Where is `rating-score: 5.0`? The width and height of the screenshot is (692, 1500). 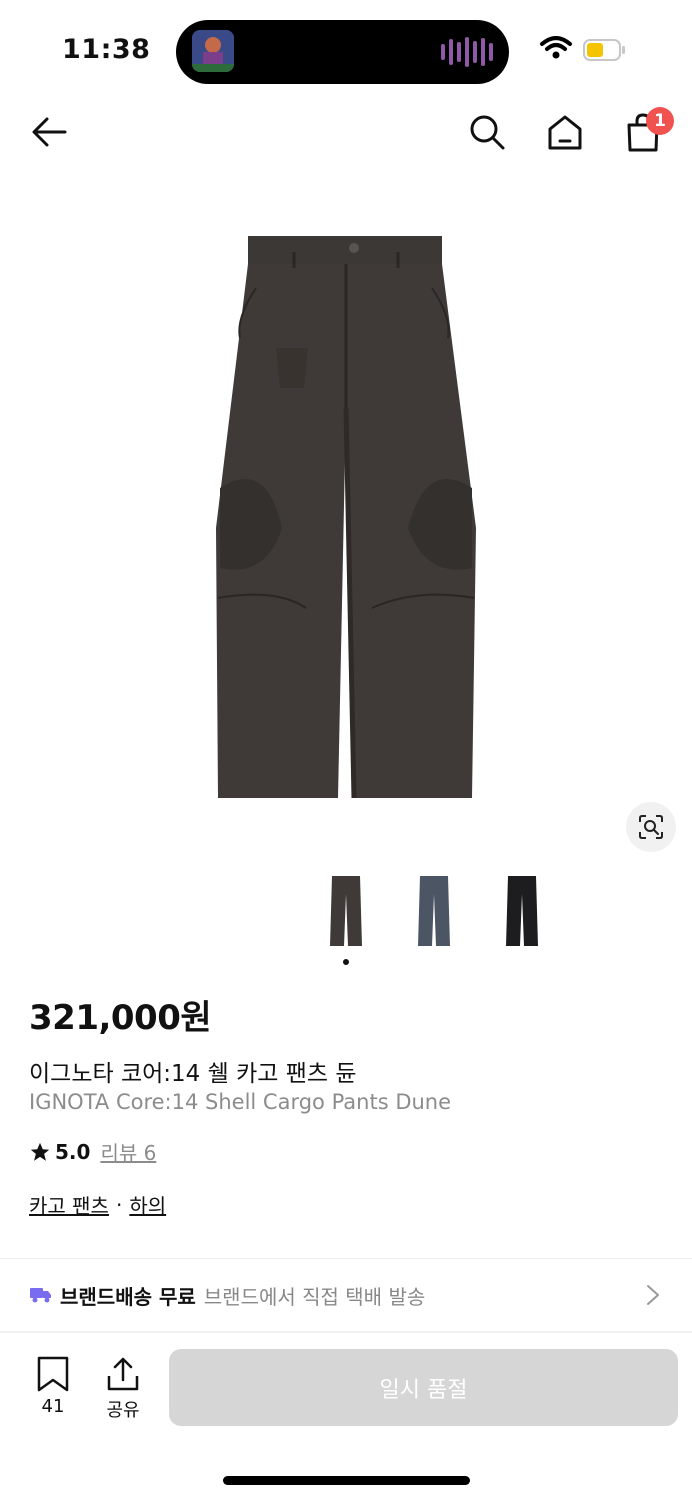
rating-score: 5.0 is located at coordinates (73, 1151).